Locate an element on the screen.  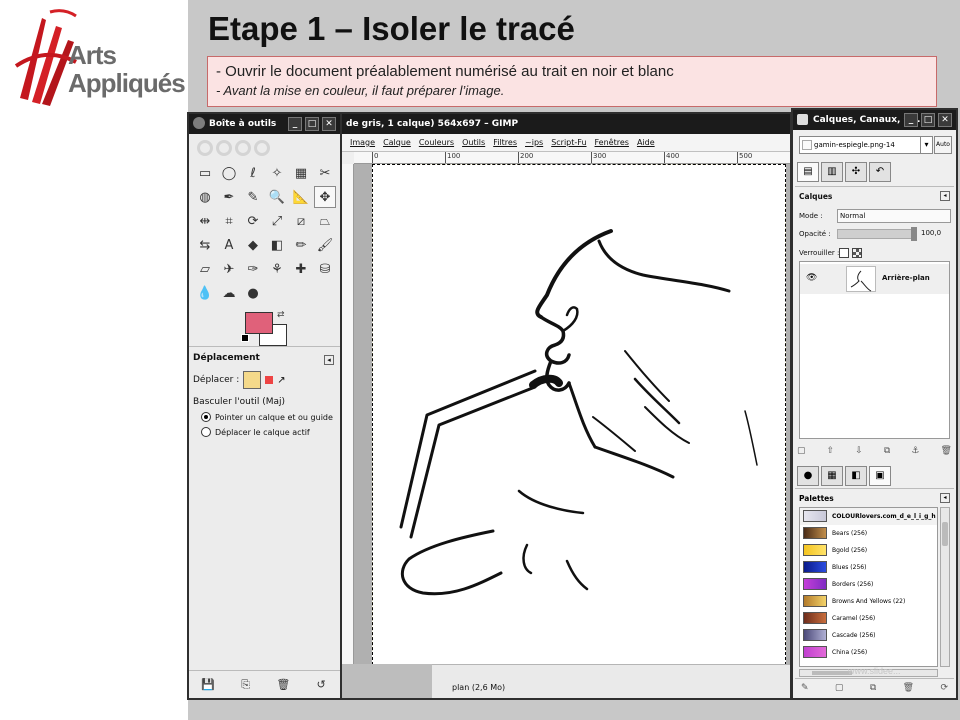
chevron-down-icon: ▾ is located at coordinates (926, 145).